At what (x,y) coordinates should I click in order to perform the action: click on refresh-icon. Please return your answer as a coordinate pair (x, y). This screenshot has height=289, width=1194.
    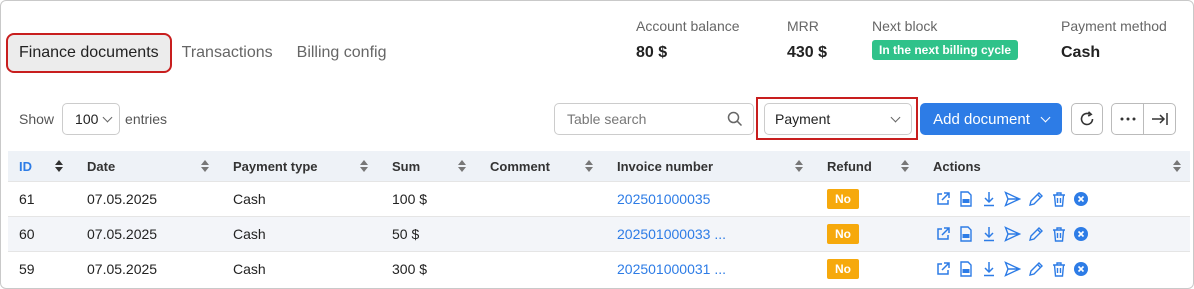
    Looking at the image, I should click on (1087, 118).